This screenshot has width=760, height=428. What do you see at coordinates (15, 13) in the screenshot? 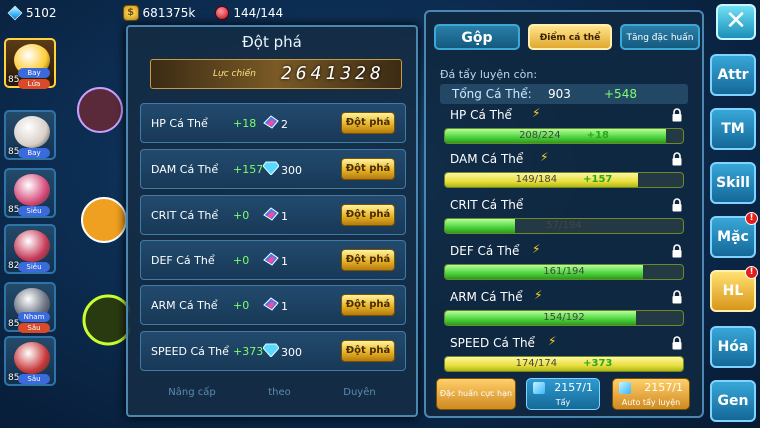
I see `gem-icon` at bounding box center [15, 13].